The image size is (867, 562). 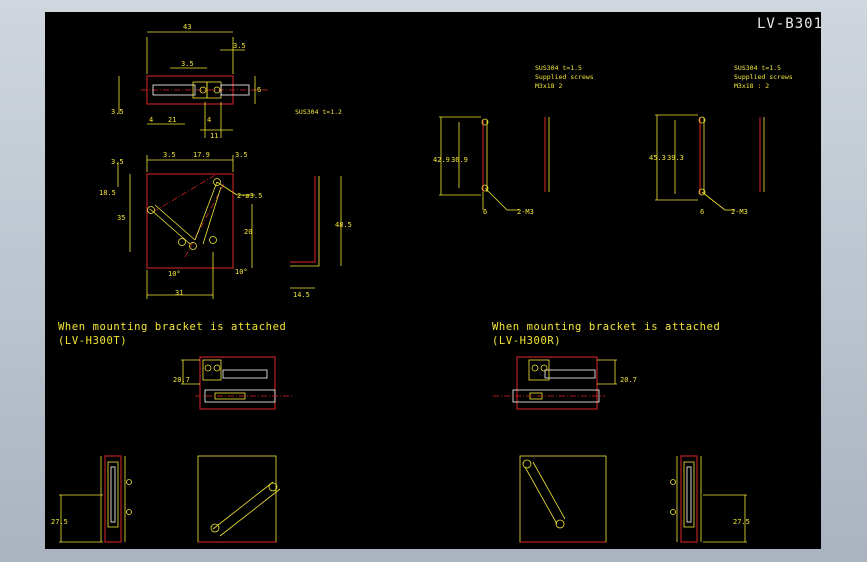 I want to click on drawing-title: LV-B301, so click(x=789, y=24).